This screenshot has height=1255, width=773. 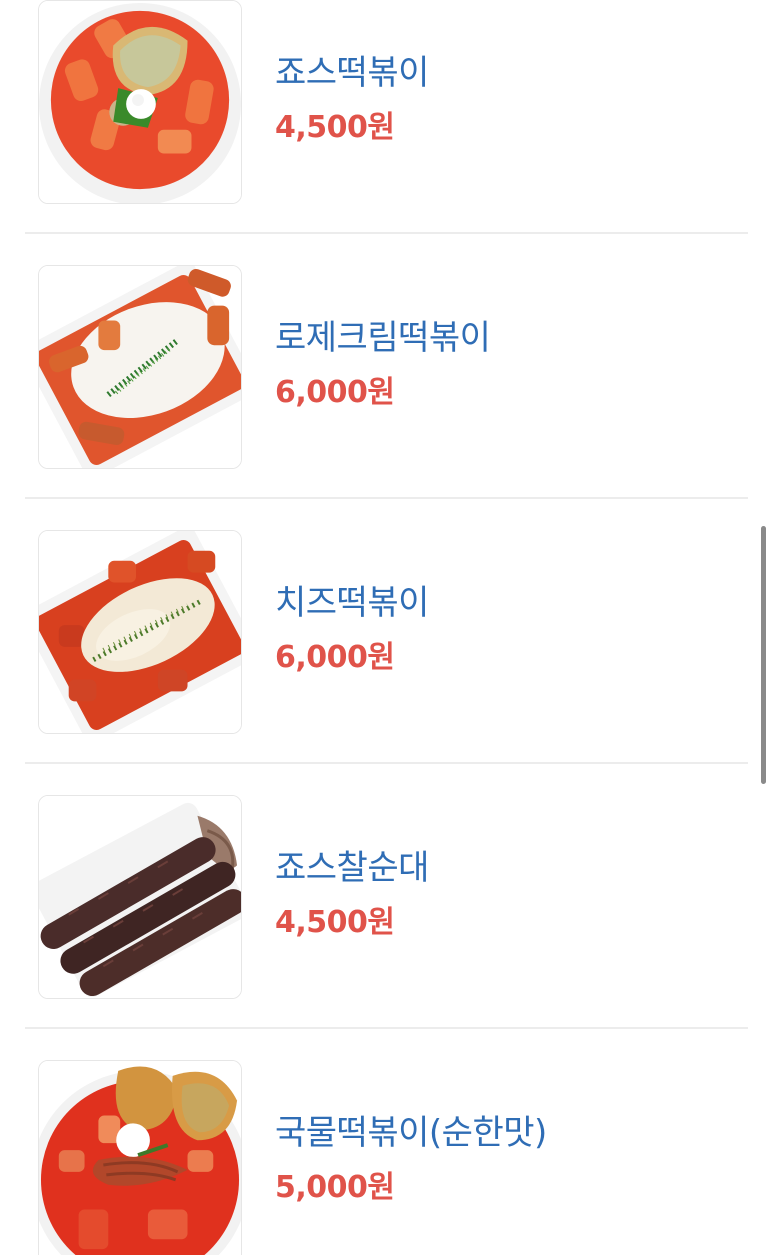 What do you see at coordinates (140, 1157) in the screenshot?
I see `soup-tteokbokki-image` at bounding box center [140, 1157].